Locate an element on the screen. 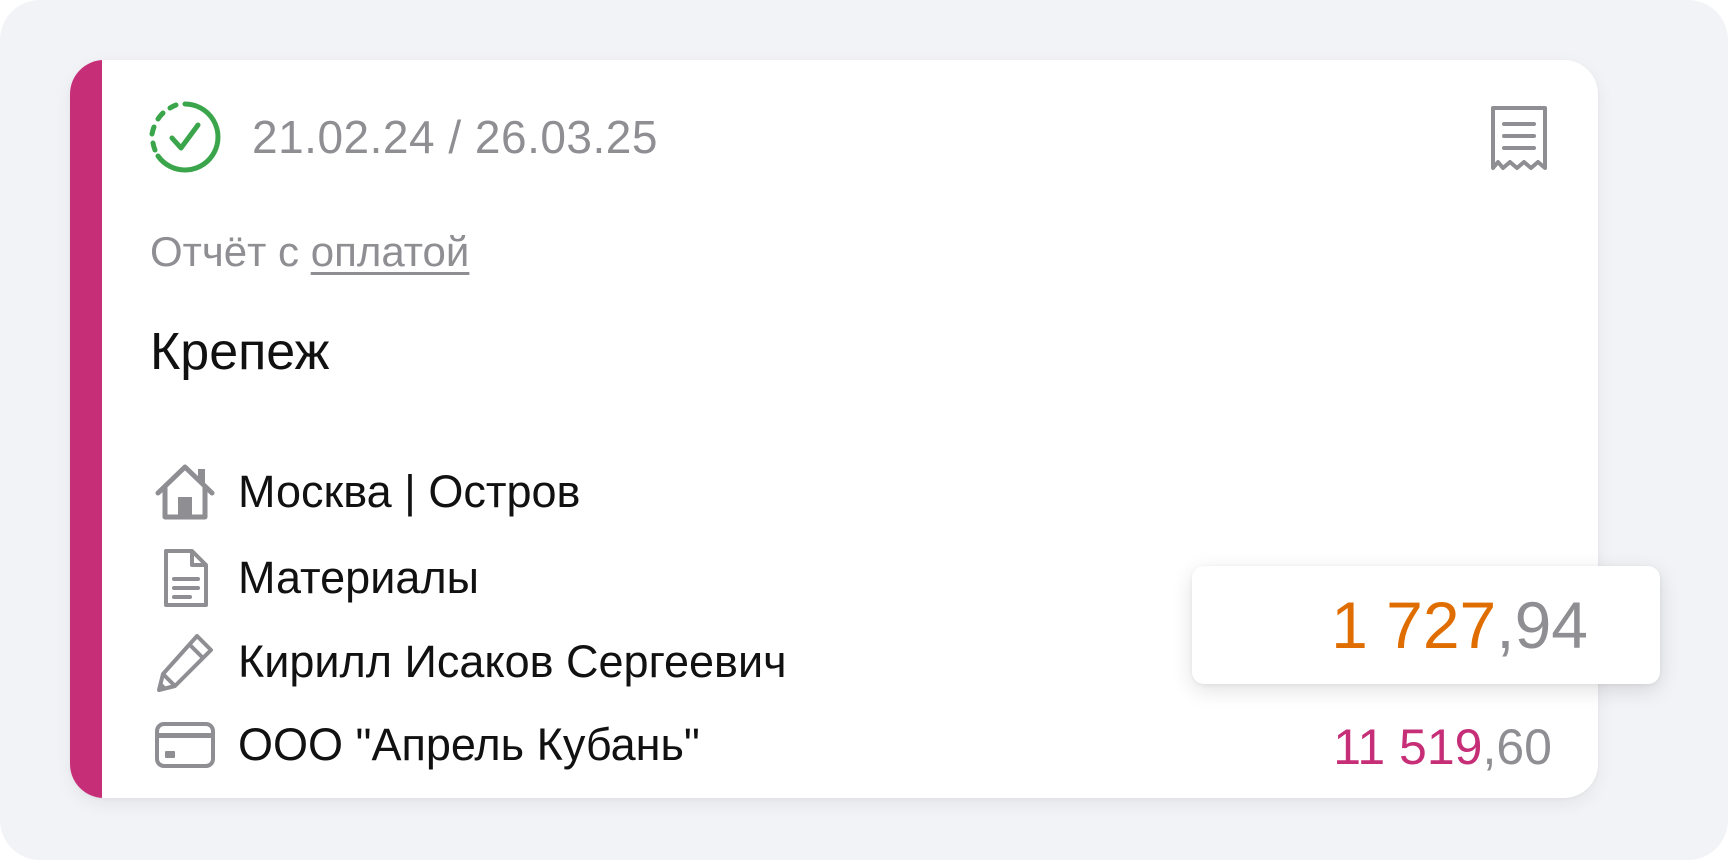  completed-icon is located at coordinates (185, 137).